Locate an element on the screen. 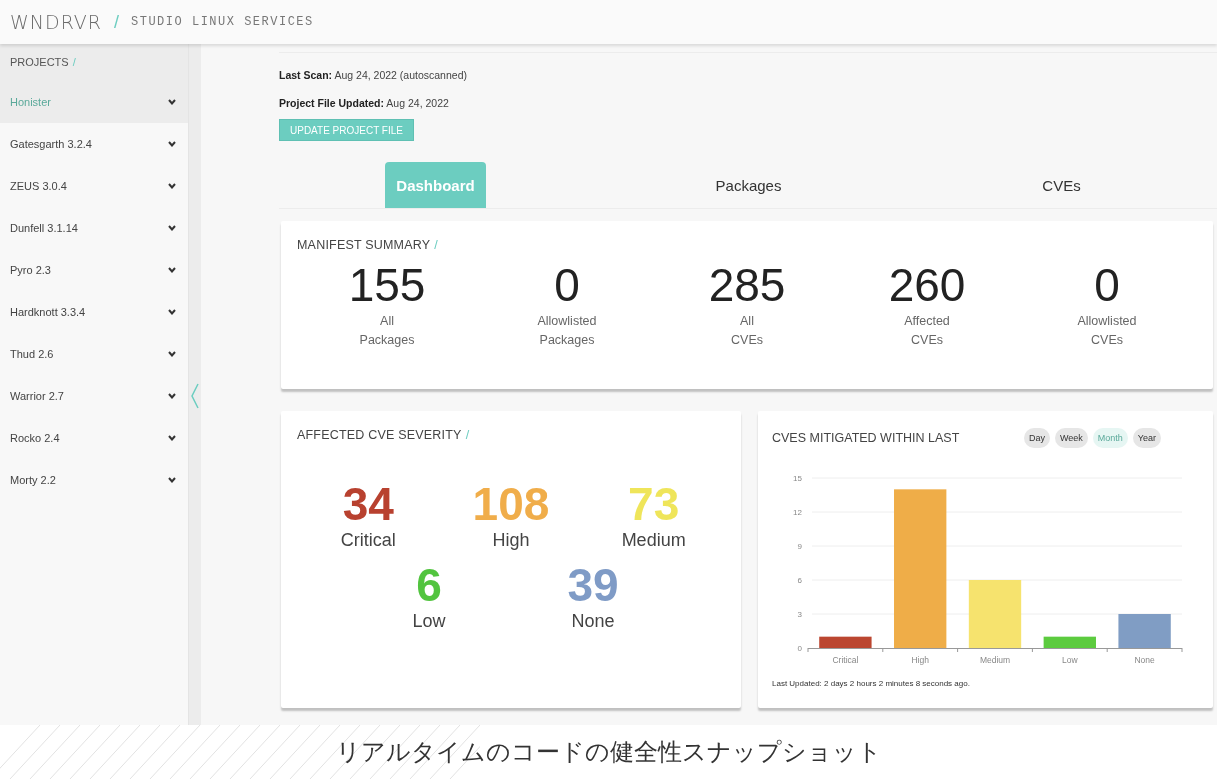 The height and width of the screenshot is (779, 1217). y-tick-label: 9 is located at coordinates (799, 546).